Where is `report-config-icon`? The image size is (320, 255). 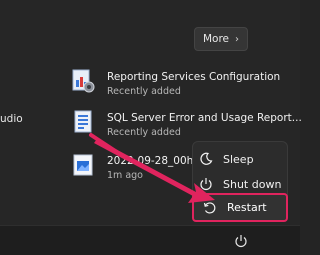 report-config-icon is located at coordinates (83, 82).